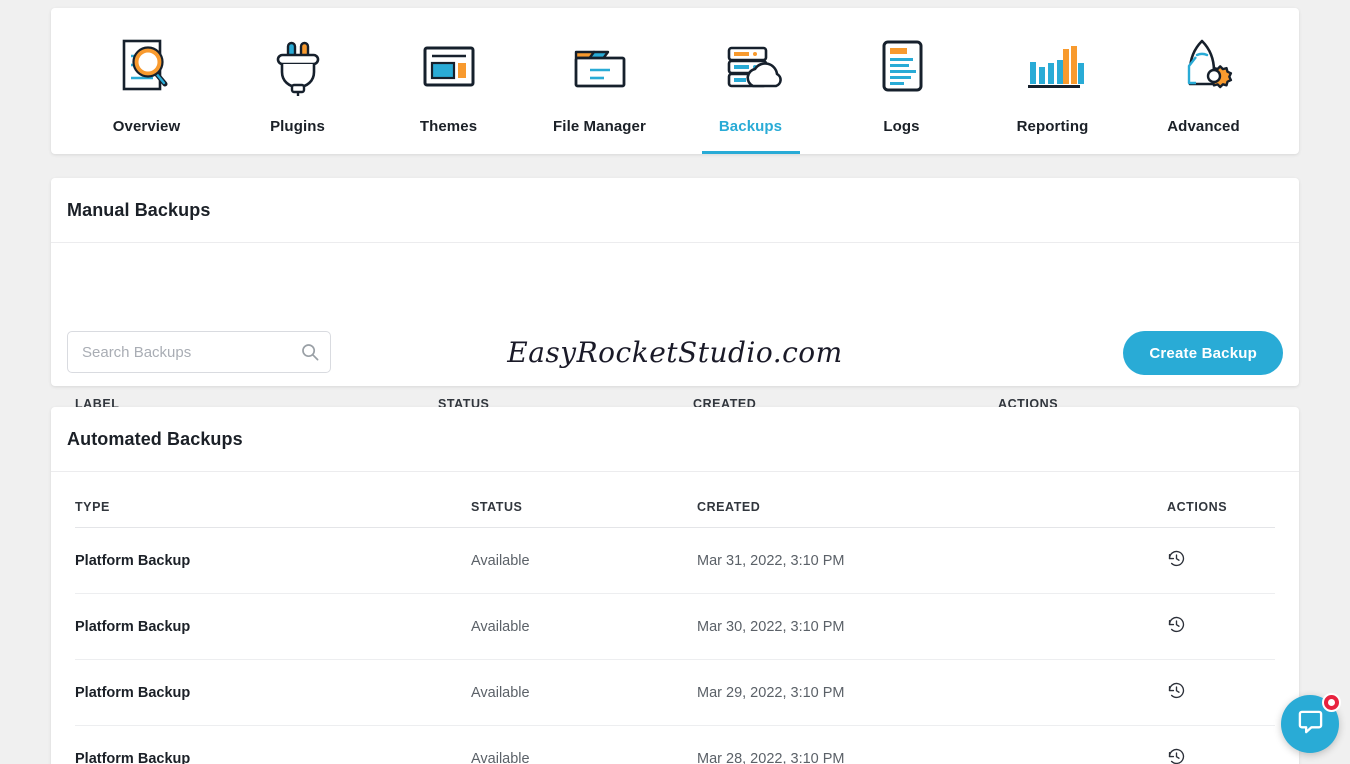 The image size is (1350, 764). I want to click on document-lines-icon, so click(902, 66).